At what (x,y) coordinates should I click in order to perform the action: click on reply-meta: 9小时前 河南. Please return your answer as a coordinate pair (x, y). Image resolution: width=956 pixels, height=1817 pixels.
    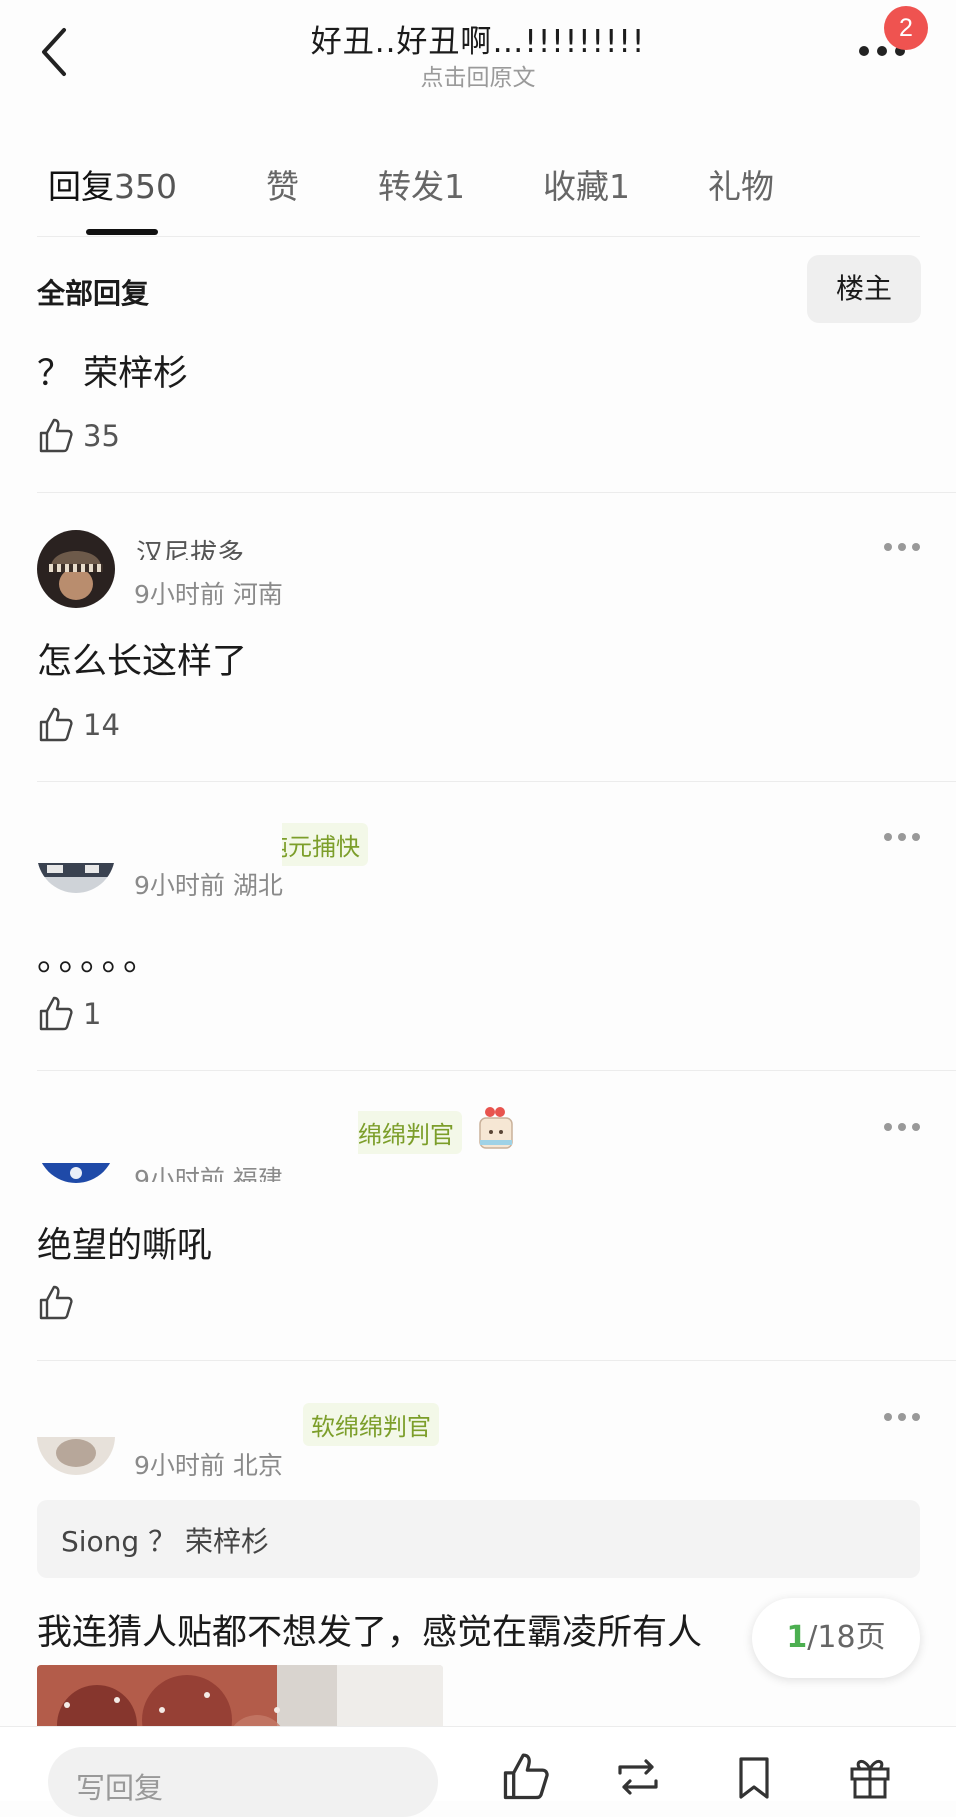
    Looking at the image, I should click on (208, 593).